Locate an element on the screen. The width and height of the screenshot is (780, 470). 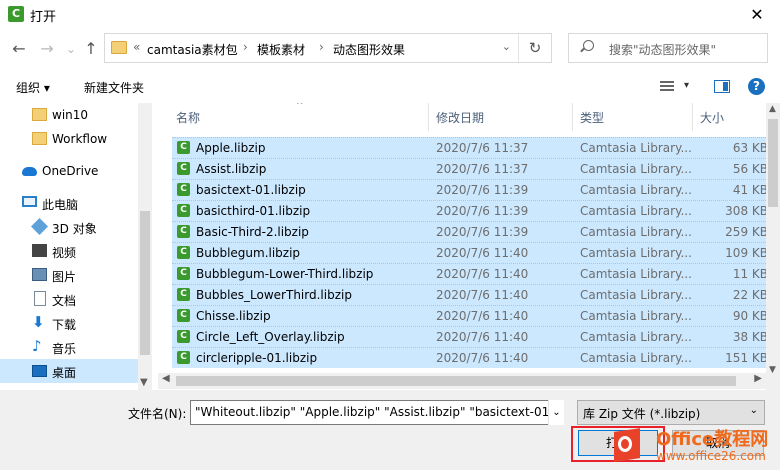
file-list-horizontal-scrollbar: ◀ ▶ is located at coordinates (462, 381).